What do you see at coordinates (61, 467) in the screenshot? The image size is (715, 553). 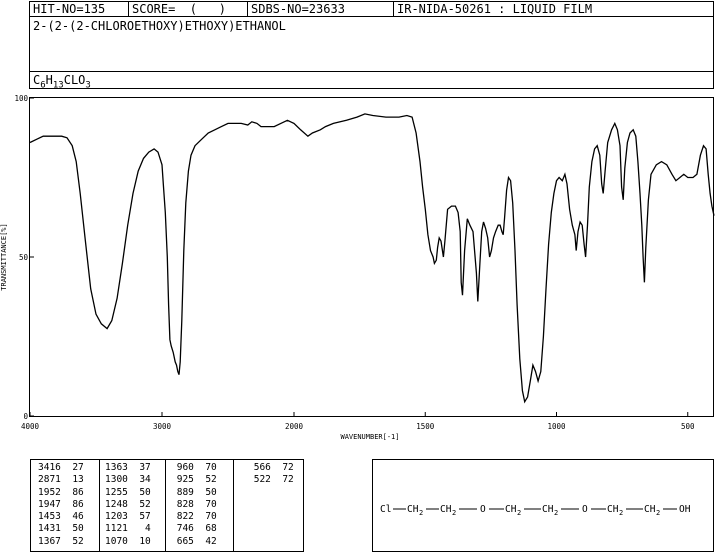 I see `peak-row: 3416 27` at bounding box center [61, 467].